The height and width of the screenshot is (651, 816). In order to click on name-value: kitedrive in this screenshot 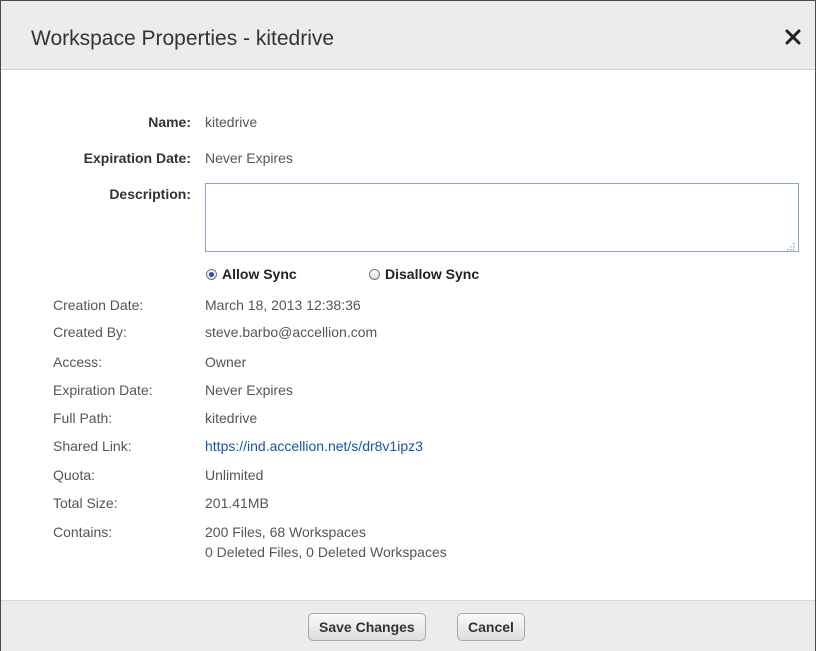, I will do `click(231, 122)`.